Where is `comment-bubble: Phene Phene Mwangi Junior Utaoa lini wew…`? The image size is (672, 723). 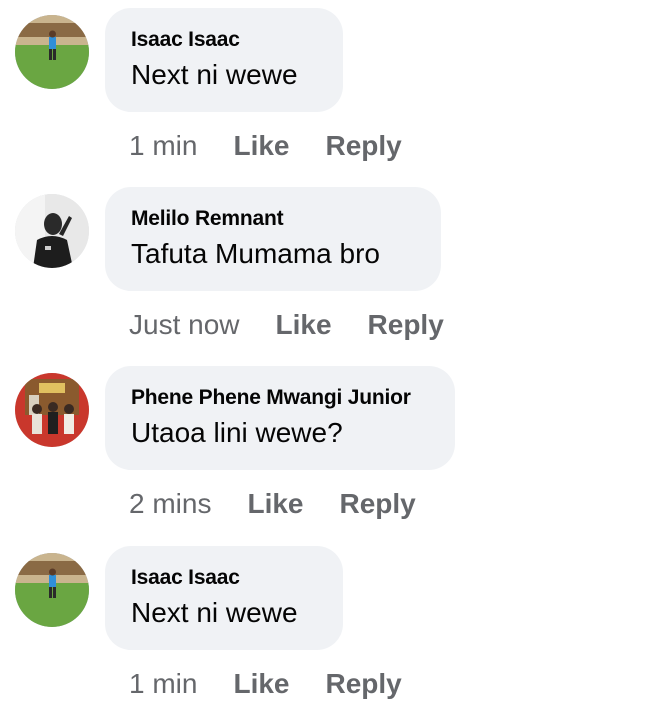
comment-bubble: Phene Phene Mwangi Junior Utaoa lini wew… is located at coordinates (280, 418).